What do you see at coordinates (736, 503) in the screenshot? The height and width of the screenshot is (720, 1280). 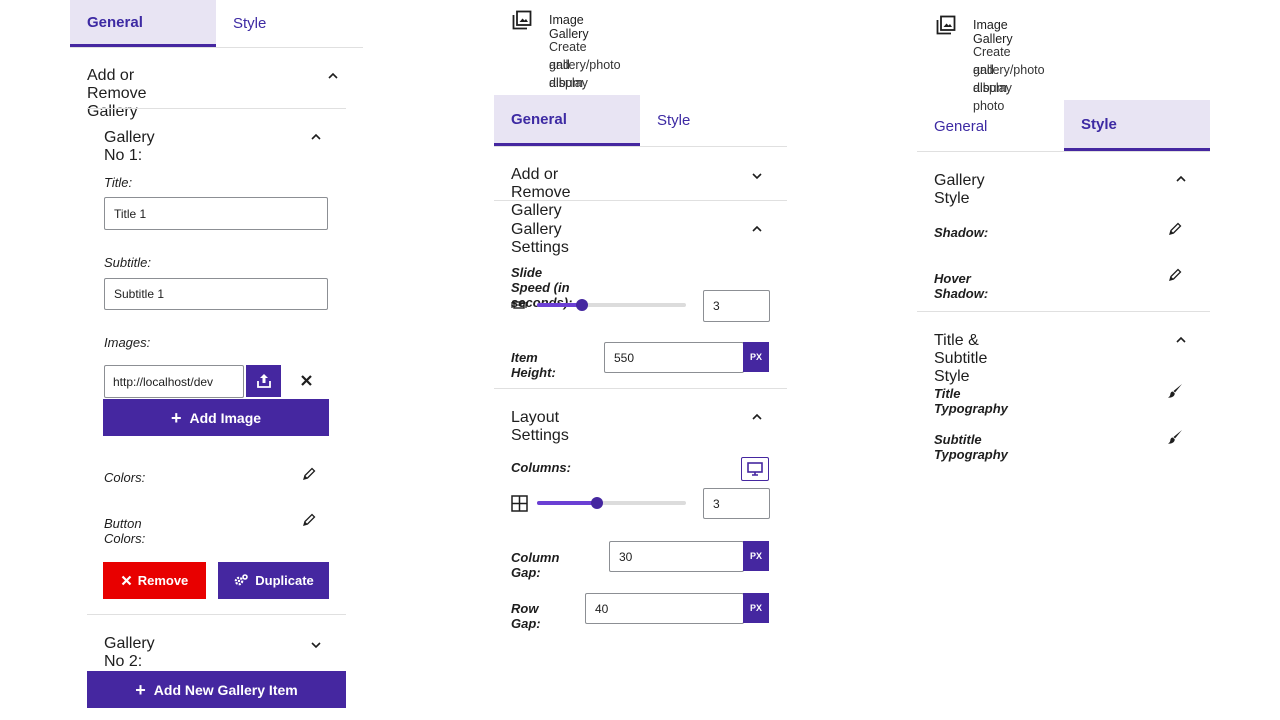 I see `columns-input: 3` at bounding box center [736, 503].